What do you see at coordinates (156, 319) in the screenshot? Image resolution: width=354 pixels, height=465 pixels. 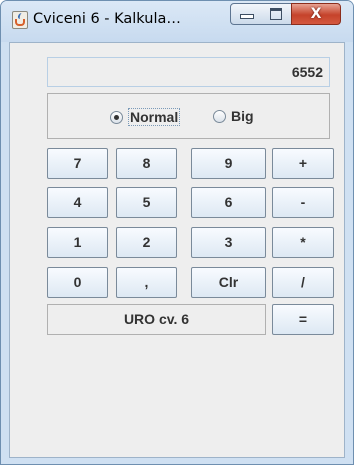 I see `footer-label: URO cv. 6` at bounding box center [156, 319].